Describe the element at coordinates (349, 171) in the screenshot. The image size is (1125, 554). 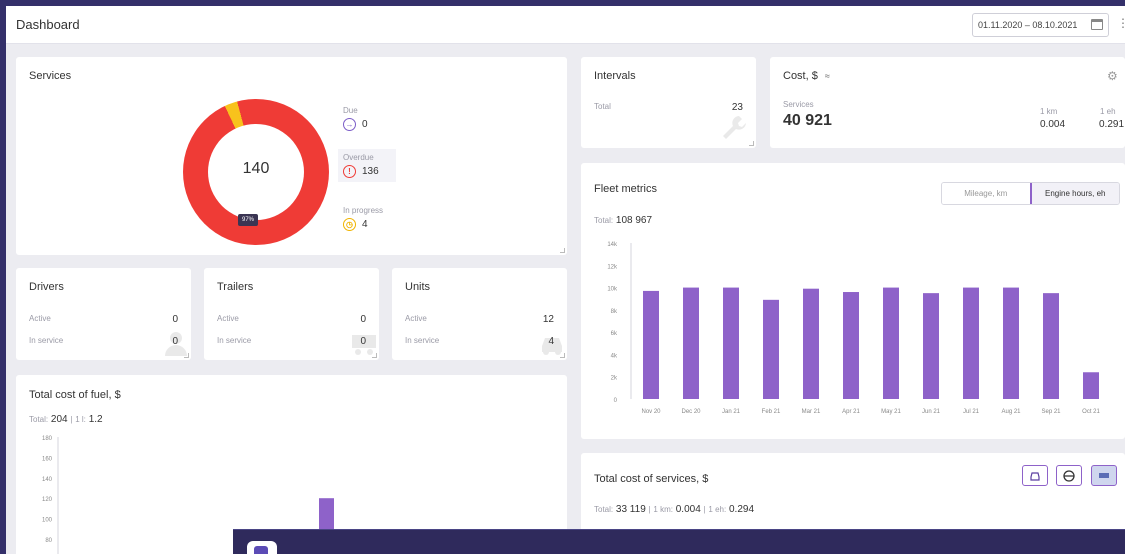
I see `alert-icon: !` at that location.